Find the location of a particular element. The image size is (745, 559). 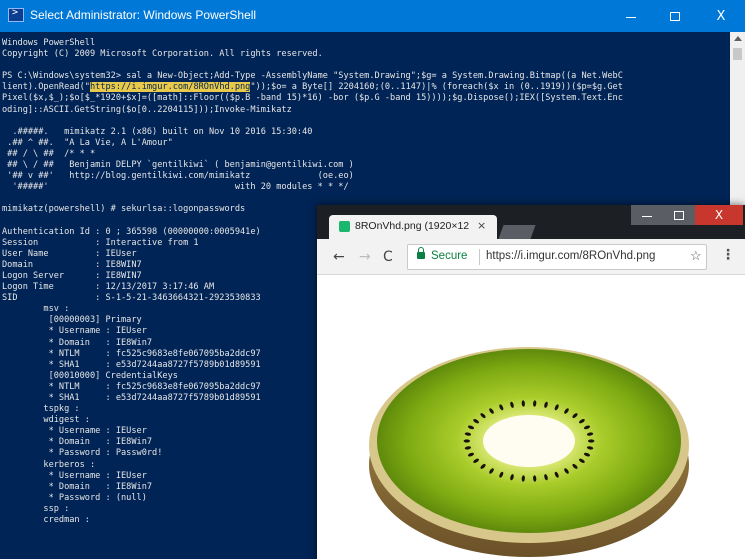

scrollbar-thumb is located at coordinates (737, 54).